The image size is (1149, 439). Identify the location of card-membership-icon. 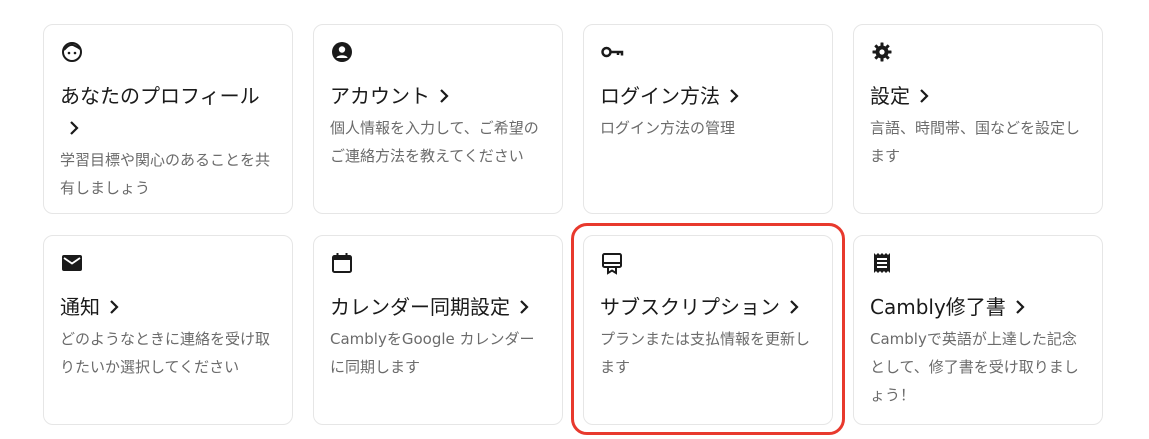
(612, 263).